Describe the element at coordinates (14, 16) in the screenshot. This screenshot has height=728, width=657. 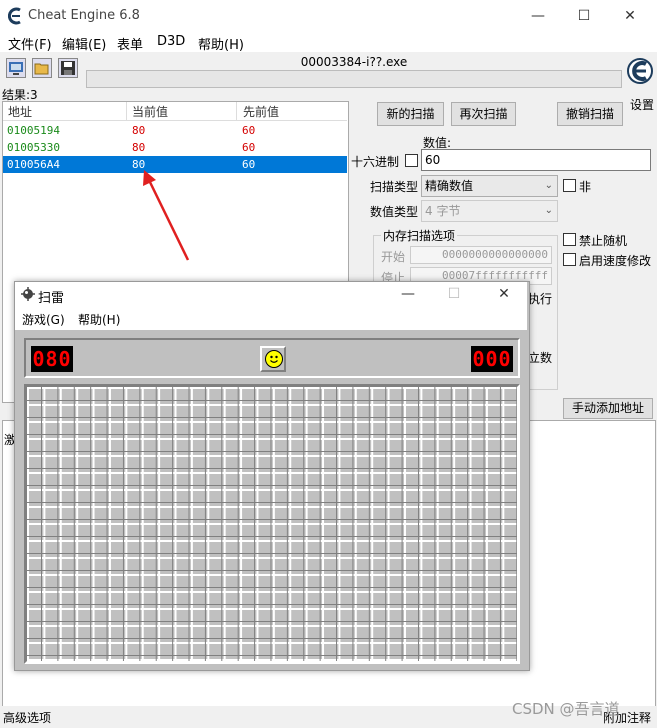
I see `cheat-engine-logo-icon` at that location.